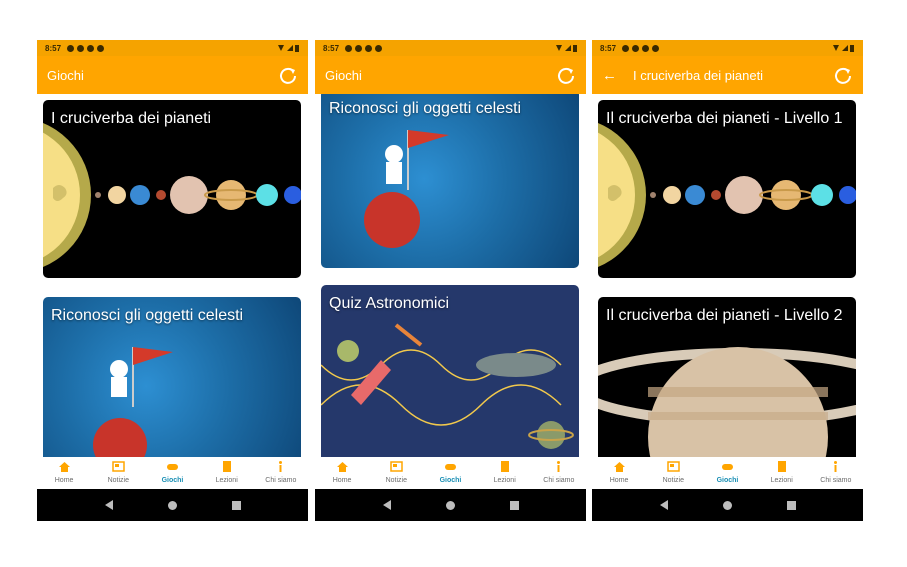  I want to click on card-title: I cruciverba dei pianeti, so click(131, 118).